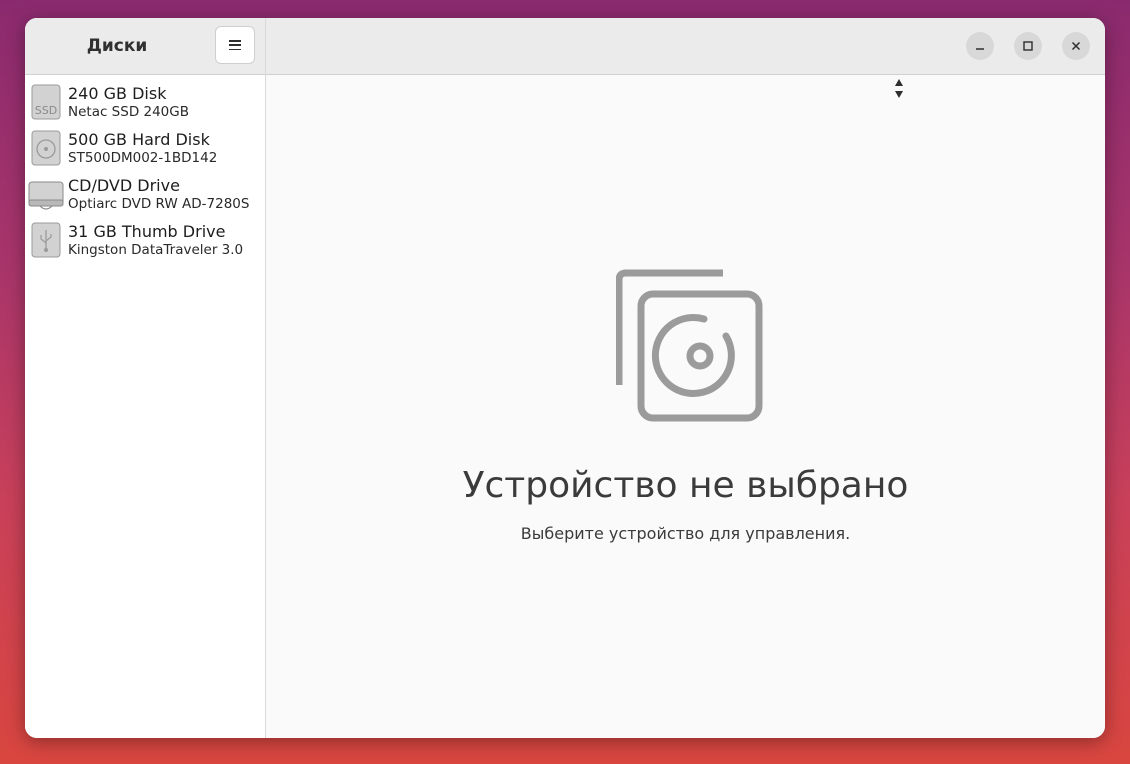  What do you see at coordinates (980, 49) in the screenshot?
I see `minimize-icon` at bounding box center [980, 49].